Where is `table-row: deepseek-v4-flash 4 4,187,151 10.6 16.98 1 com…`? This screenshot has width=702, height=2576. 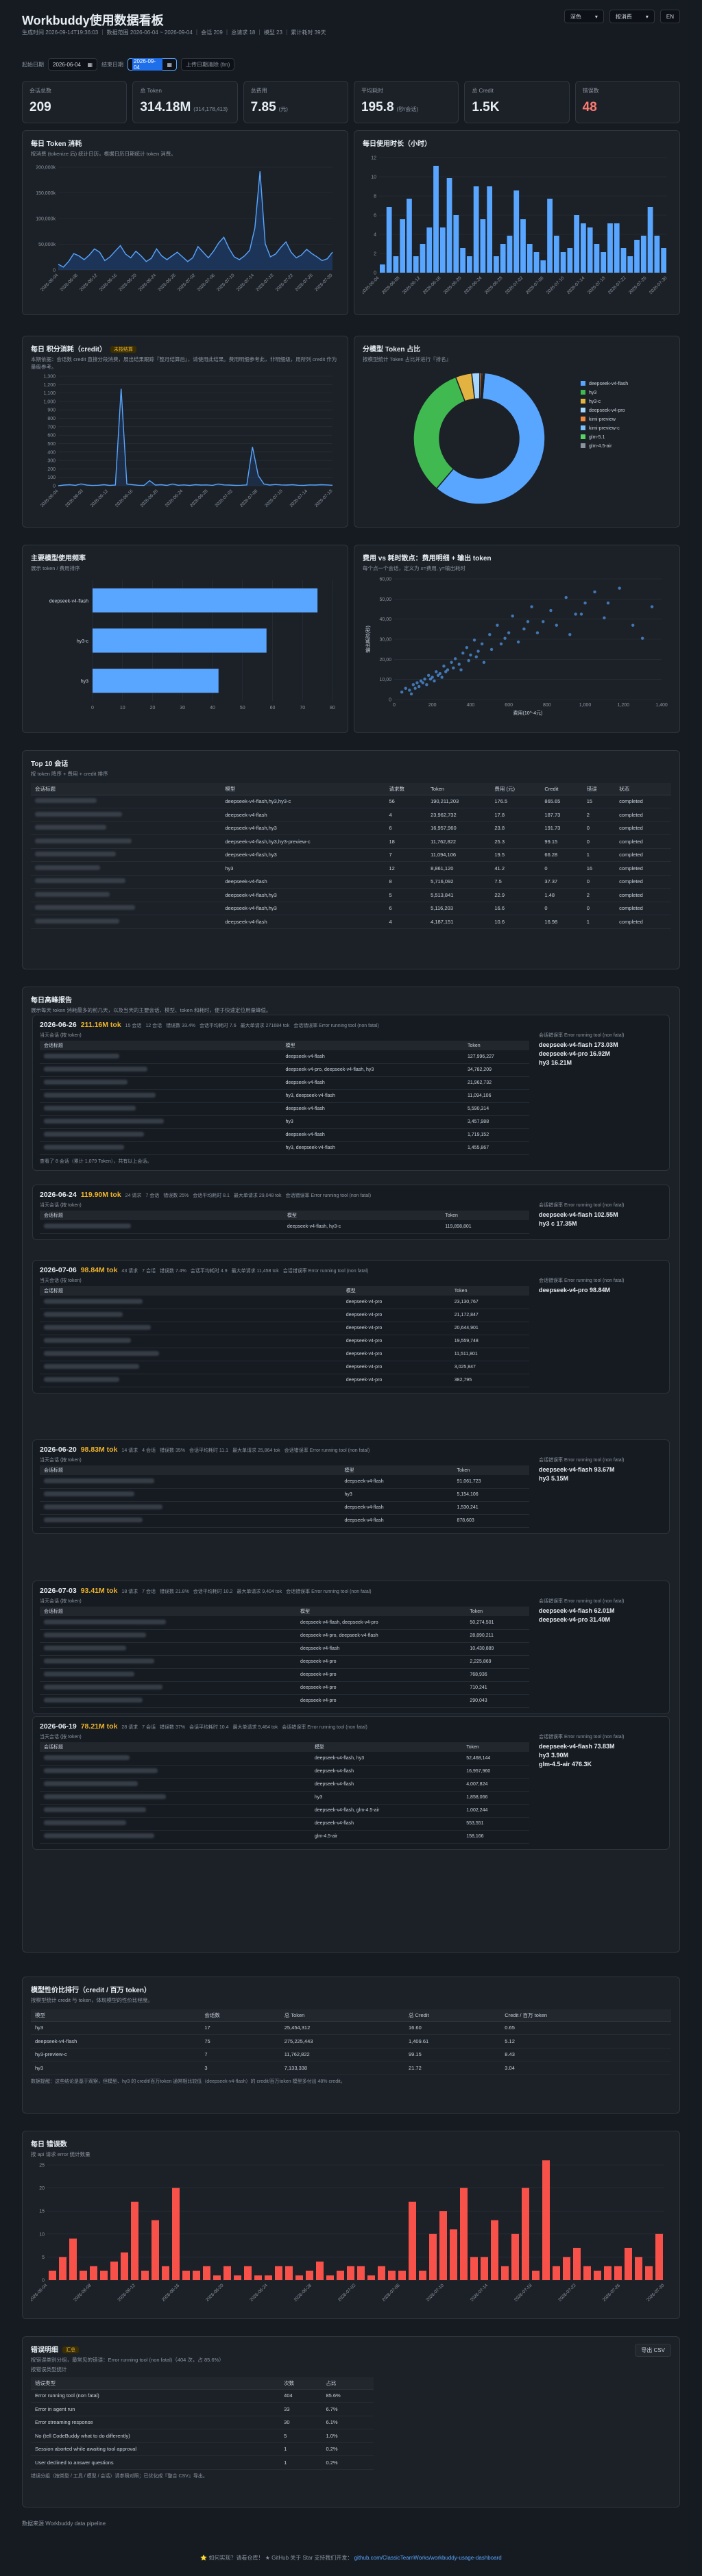
table-row: deepseek-v4-flash 4 4,187,151 10.6 16.98 1 com… is located at coordinates (351, 922).